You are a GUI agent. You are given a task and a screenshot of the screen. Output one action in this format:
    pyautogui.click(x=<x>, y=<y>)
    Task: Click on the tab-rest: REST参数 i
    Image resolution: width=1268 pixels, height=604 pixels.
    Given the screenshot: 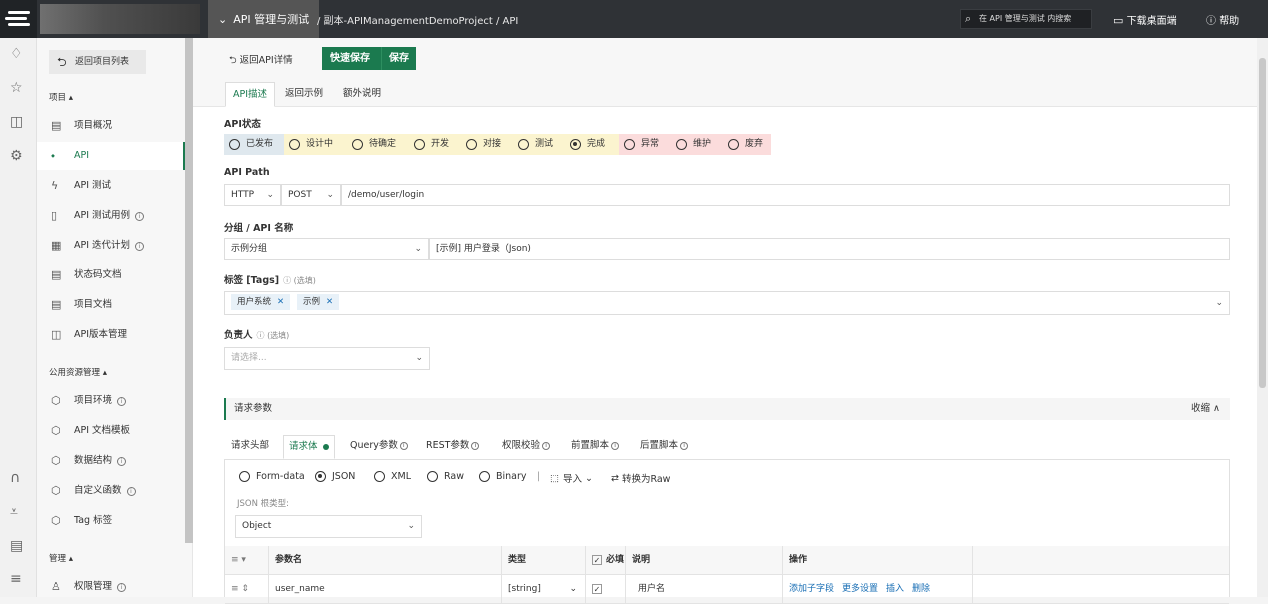 What is the action you would take?
    pyautogui.click(x=452, y=447)
    